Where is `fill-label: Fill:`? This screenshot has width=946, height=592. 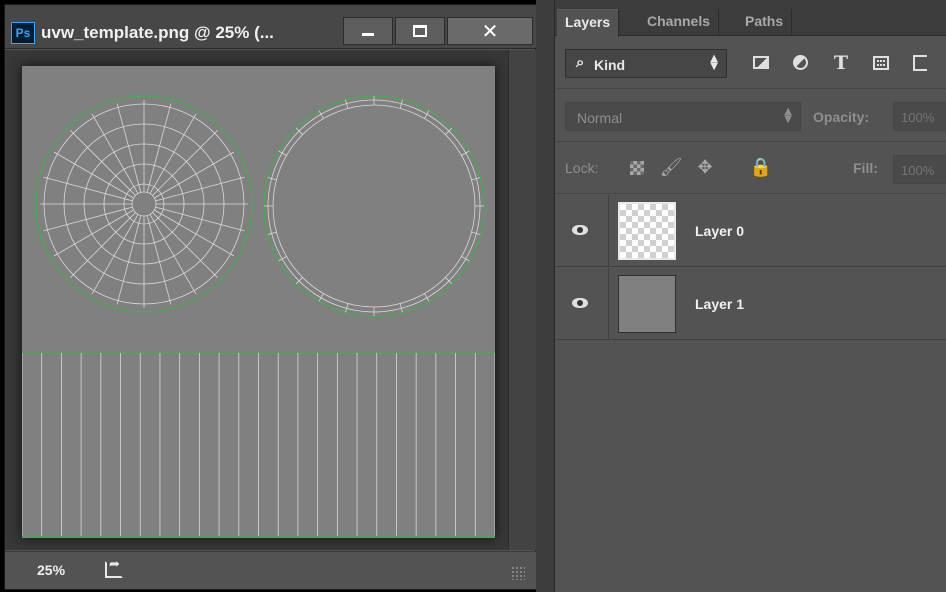 fill-label: Fill: is located at coordinates (865, 168).